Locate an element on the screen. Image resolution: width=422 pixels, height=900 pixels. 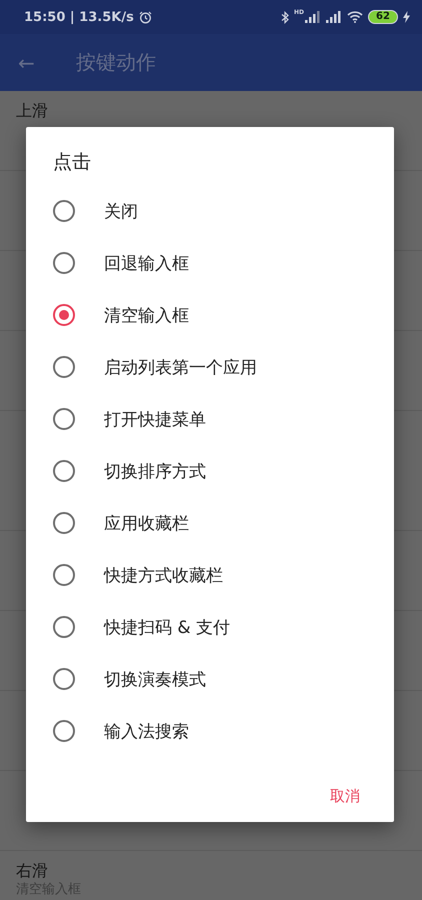
list-item-title: 上滑 is located at coordinates (32, 111).